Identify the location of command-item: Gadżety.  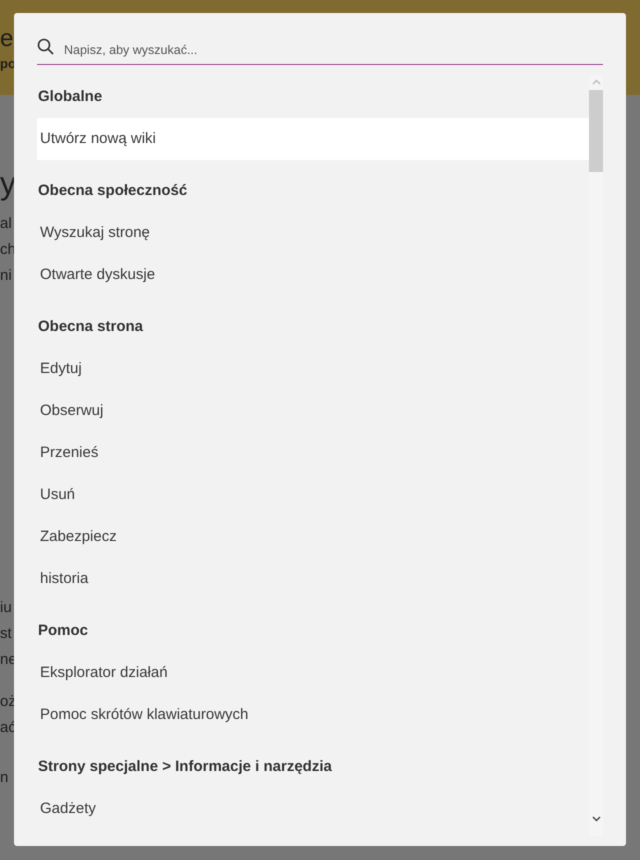
(313, 809).